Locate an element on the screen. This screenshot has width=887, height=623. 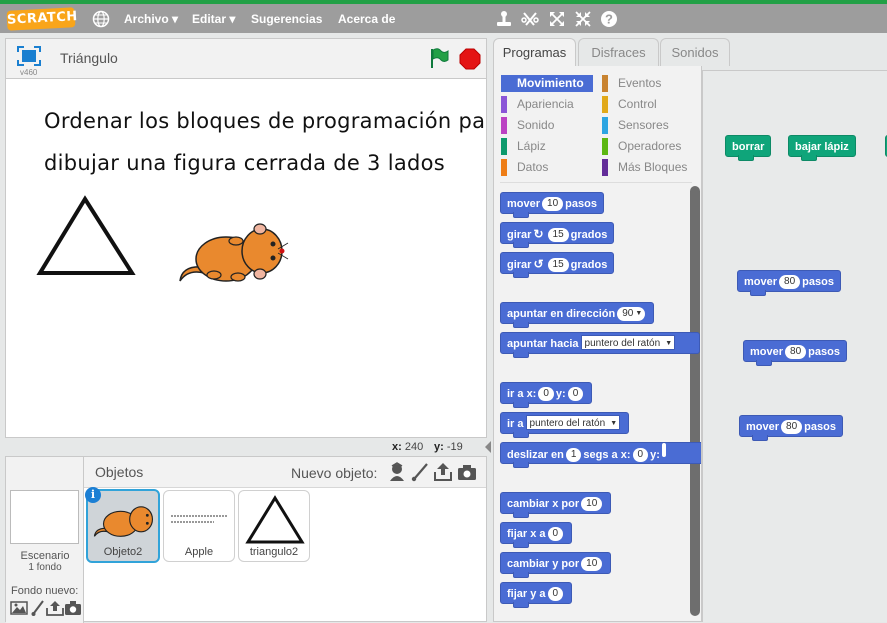
delete-scissors-icon is located at coordinates (530, 19).